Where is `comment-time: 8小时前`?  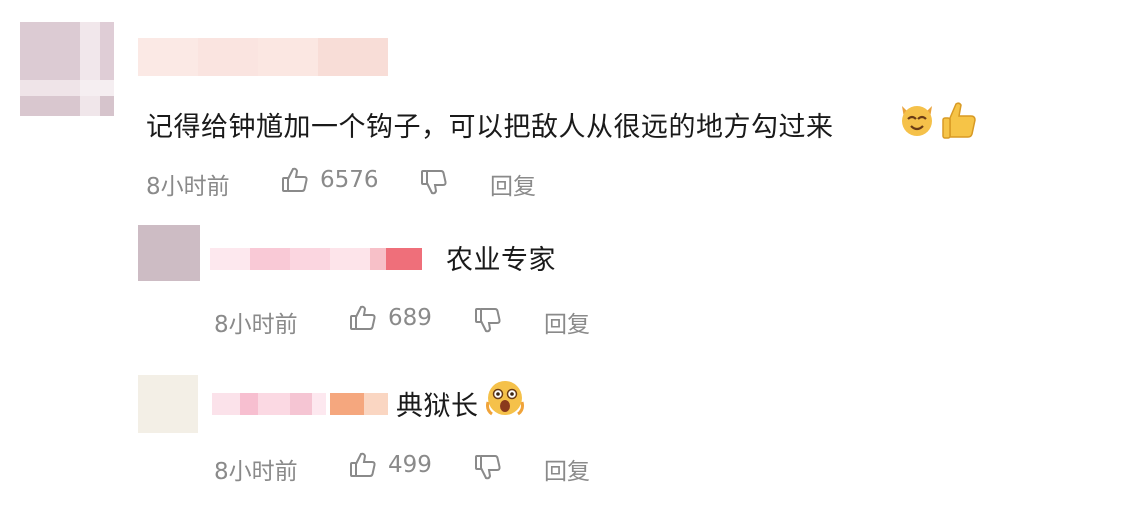
comment-time: 8小时前 is located at coordinates (188, 187).